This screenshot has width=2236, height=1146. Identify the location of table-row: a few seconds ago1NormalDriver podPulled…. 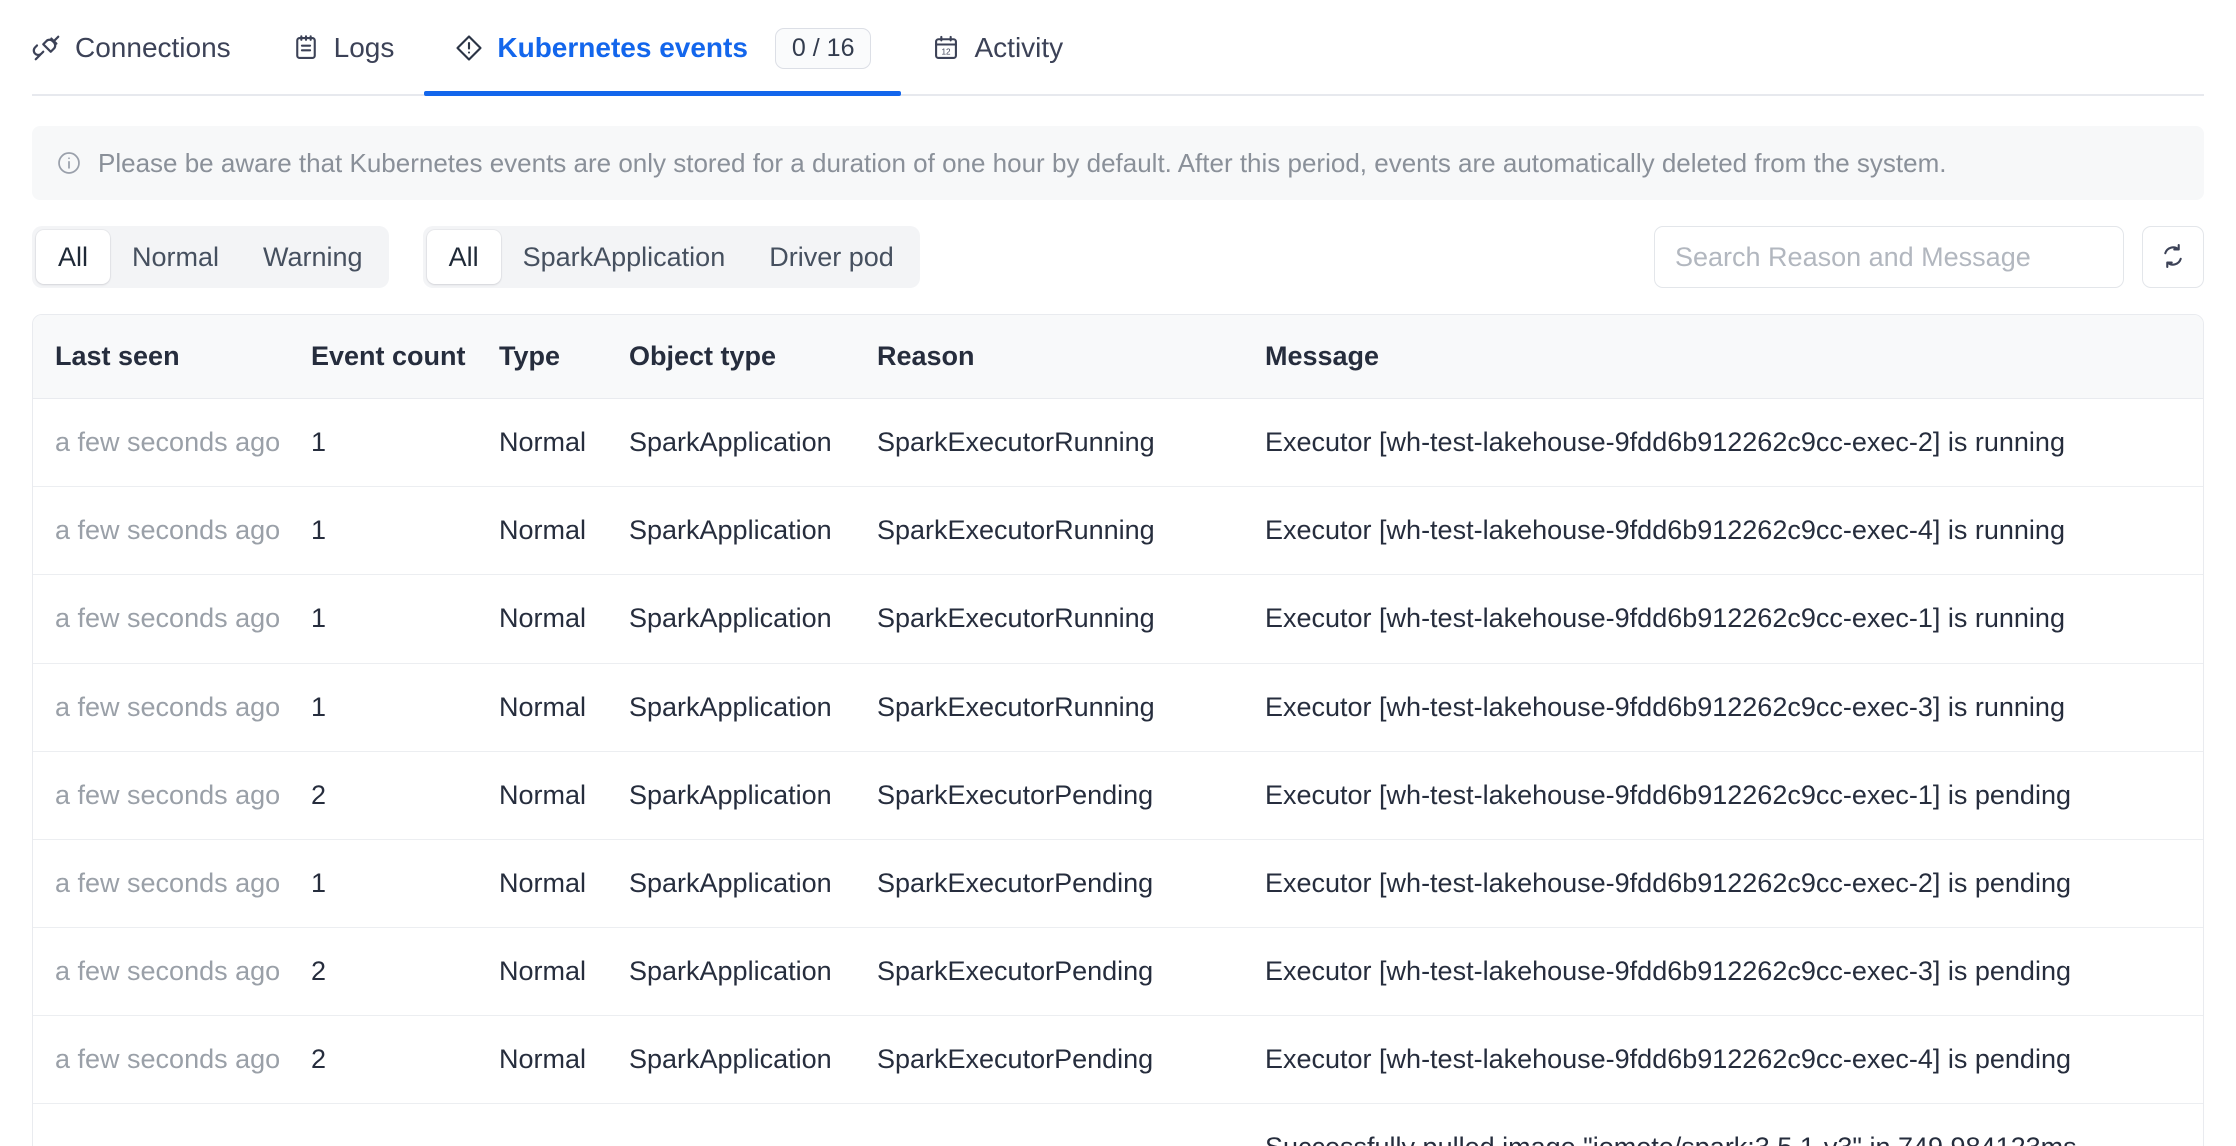
(1118, 1125).